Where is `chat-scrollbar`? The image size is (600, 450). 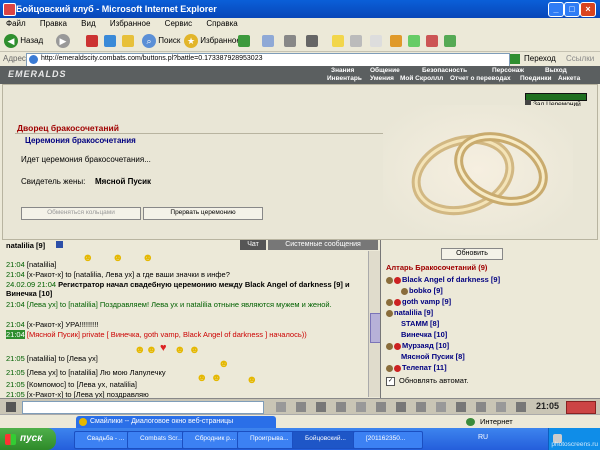
chat-scrollbar is located at coordinates (374, 324).